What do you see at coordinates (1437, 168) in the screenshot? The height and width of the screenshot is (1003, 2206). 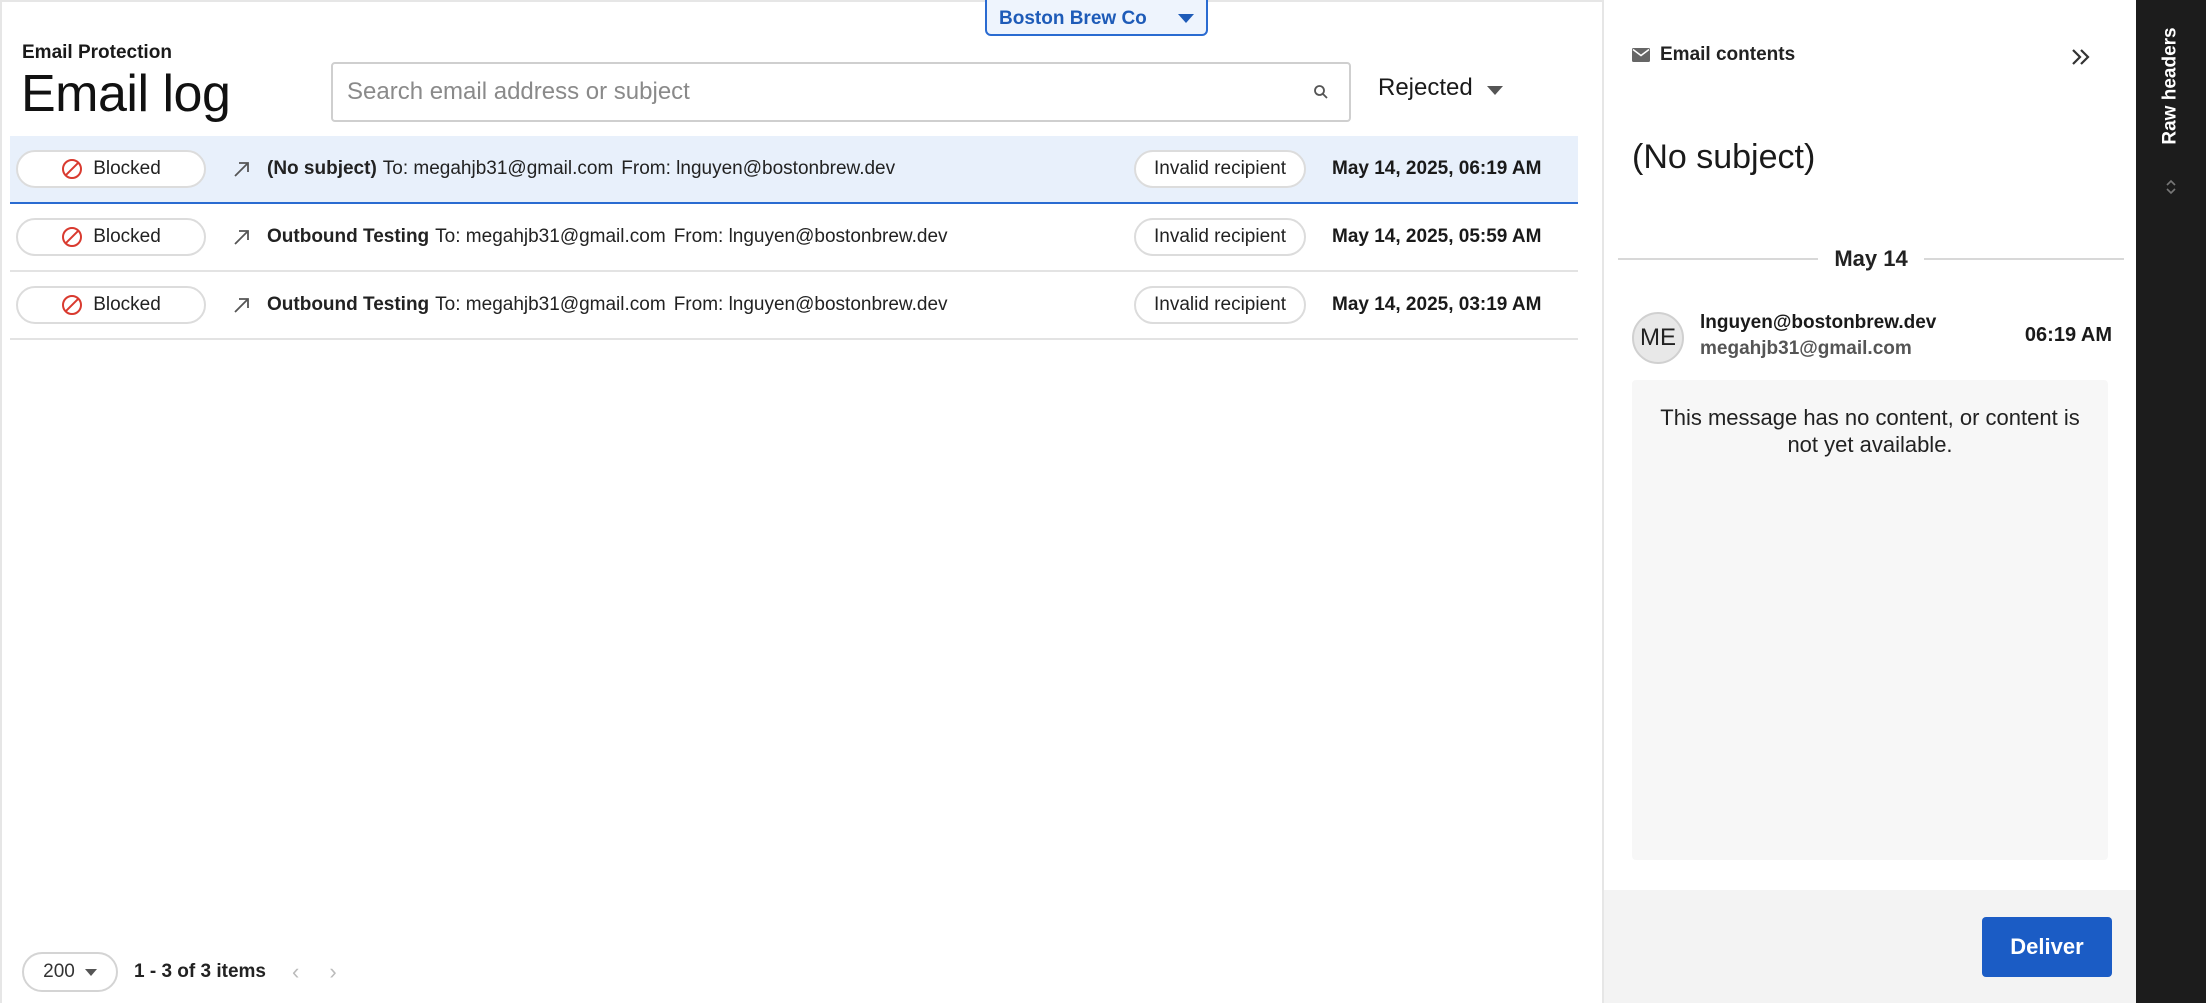 I see `email-date: May 14, 2025, 06:19 AM` at bounding box center [1437, 168].